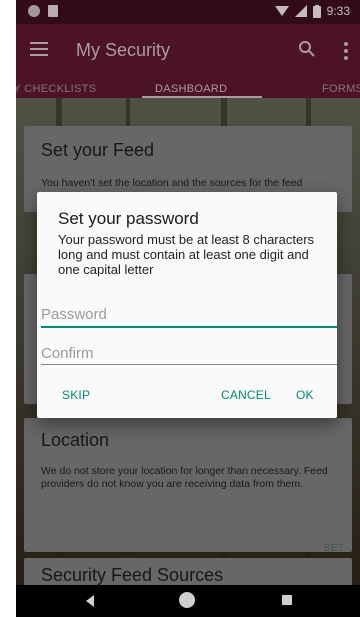  What do you see at coordinates (189, 314) in the screenshot?
I see `password-input` at bounding box center [189, 314].